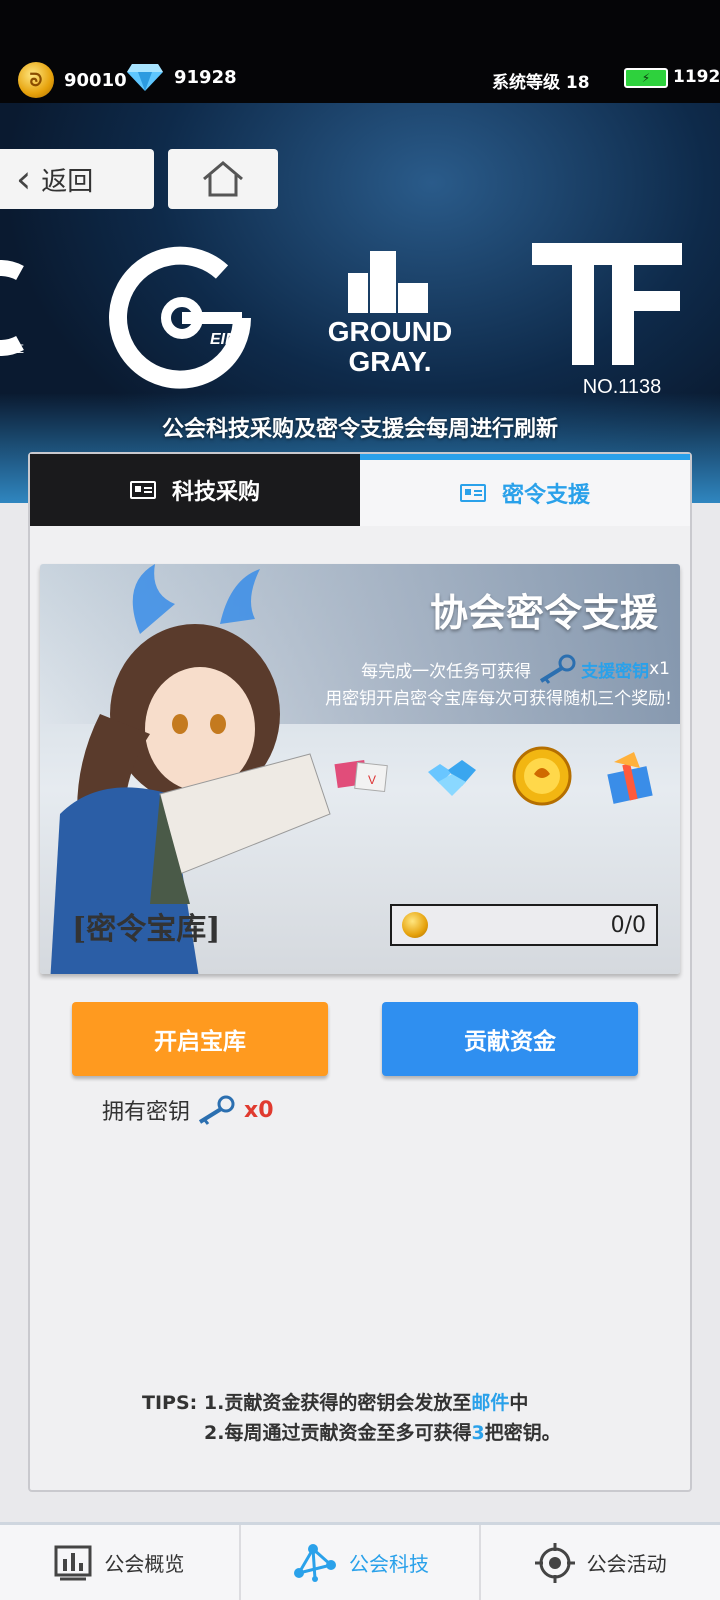 Image resolution: width=720 pixels, height=1600 pixels. Describe the element at coordinates (215, 492) in the screenshot. I see `tab-label: 科技采购` at that location.